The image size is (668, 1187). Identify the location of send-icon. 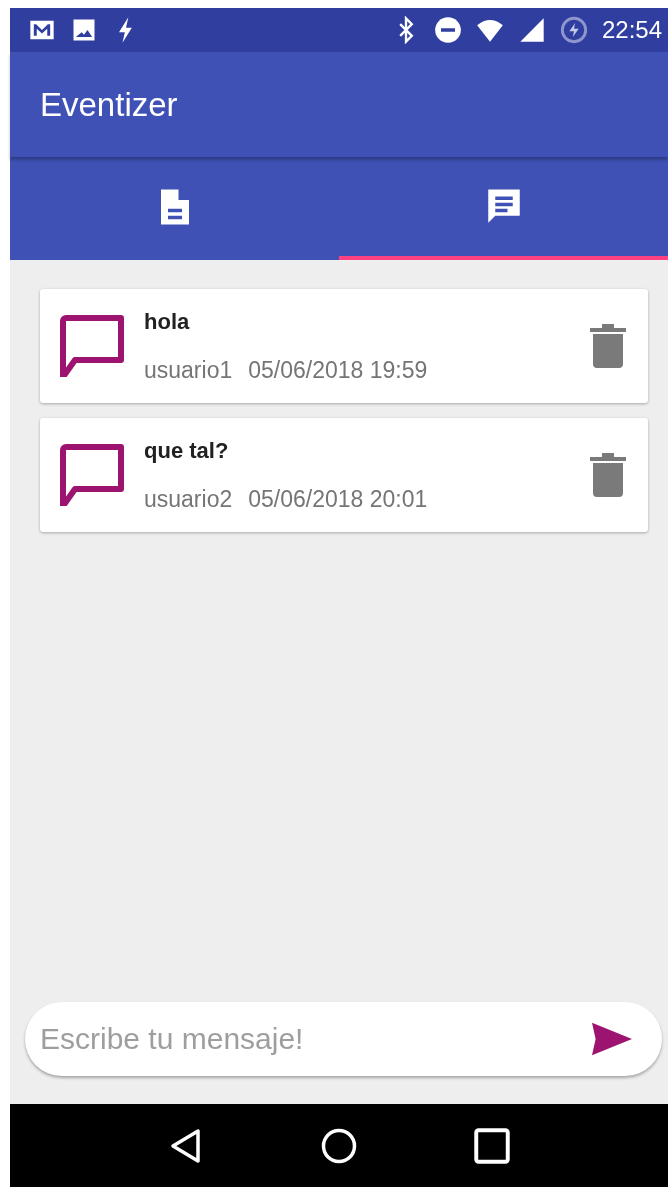
(612, 1039).